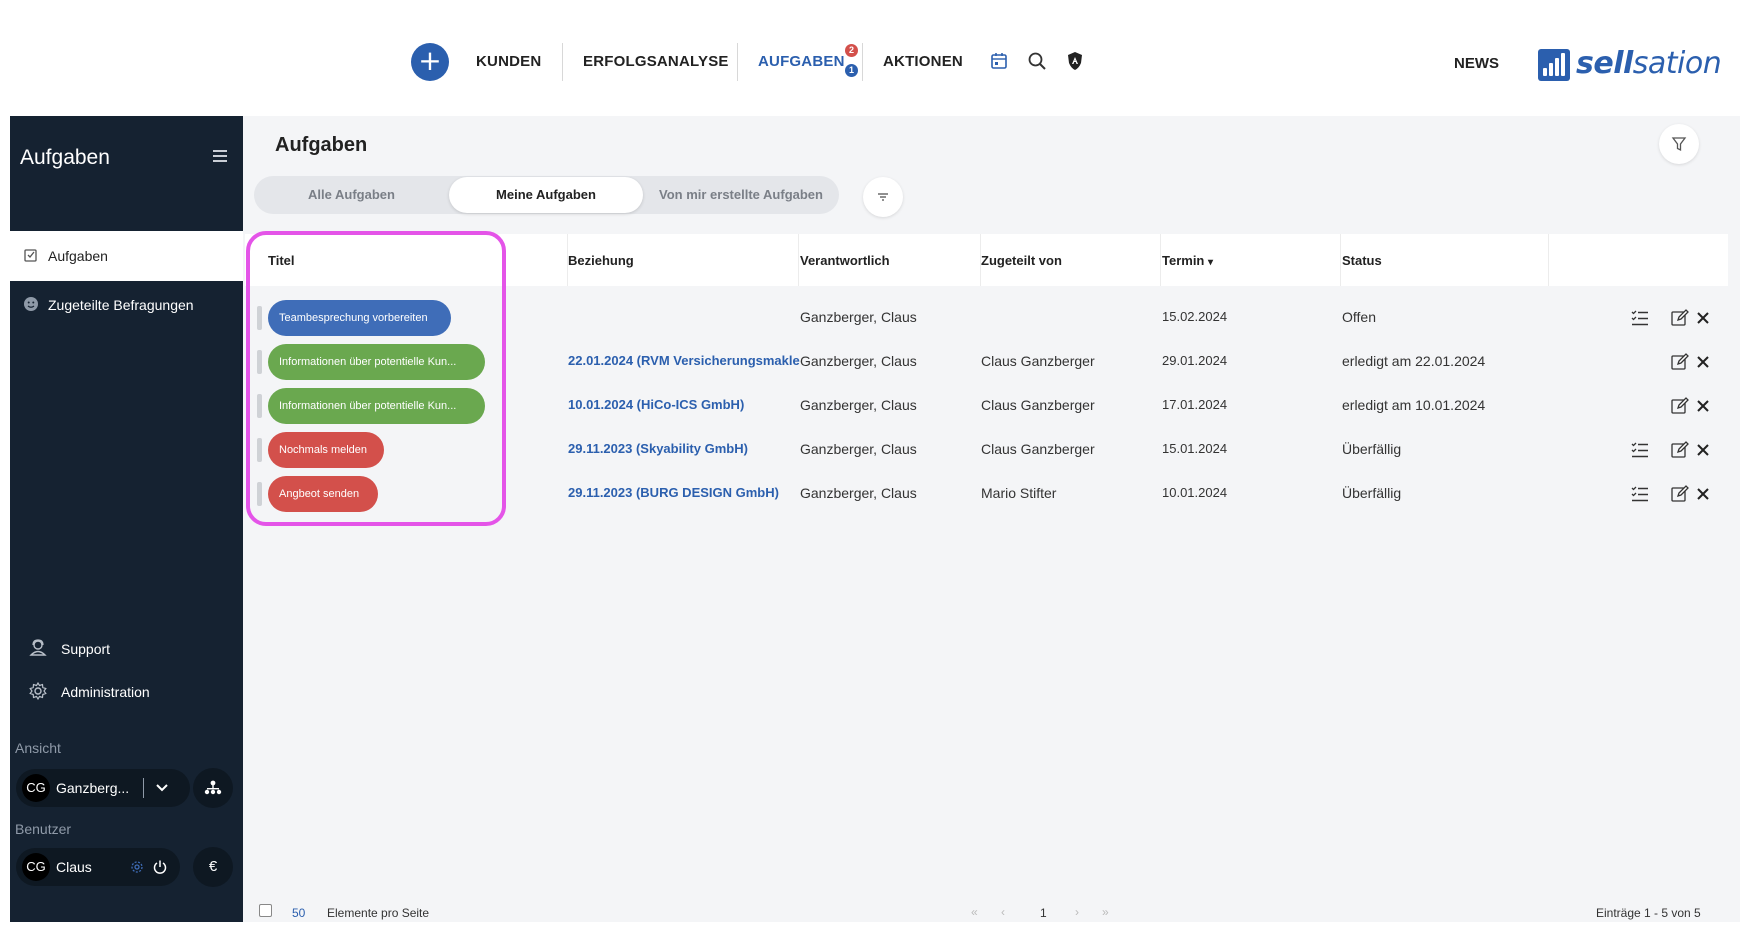  I want to click on settings-gear-icon, so click(137, 867).